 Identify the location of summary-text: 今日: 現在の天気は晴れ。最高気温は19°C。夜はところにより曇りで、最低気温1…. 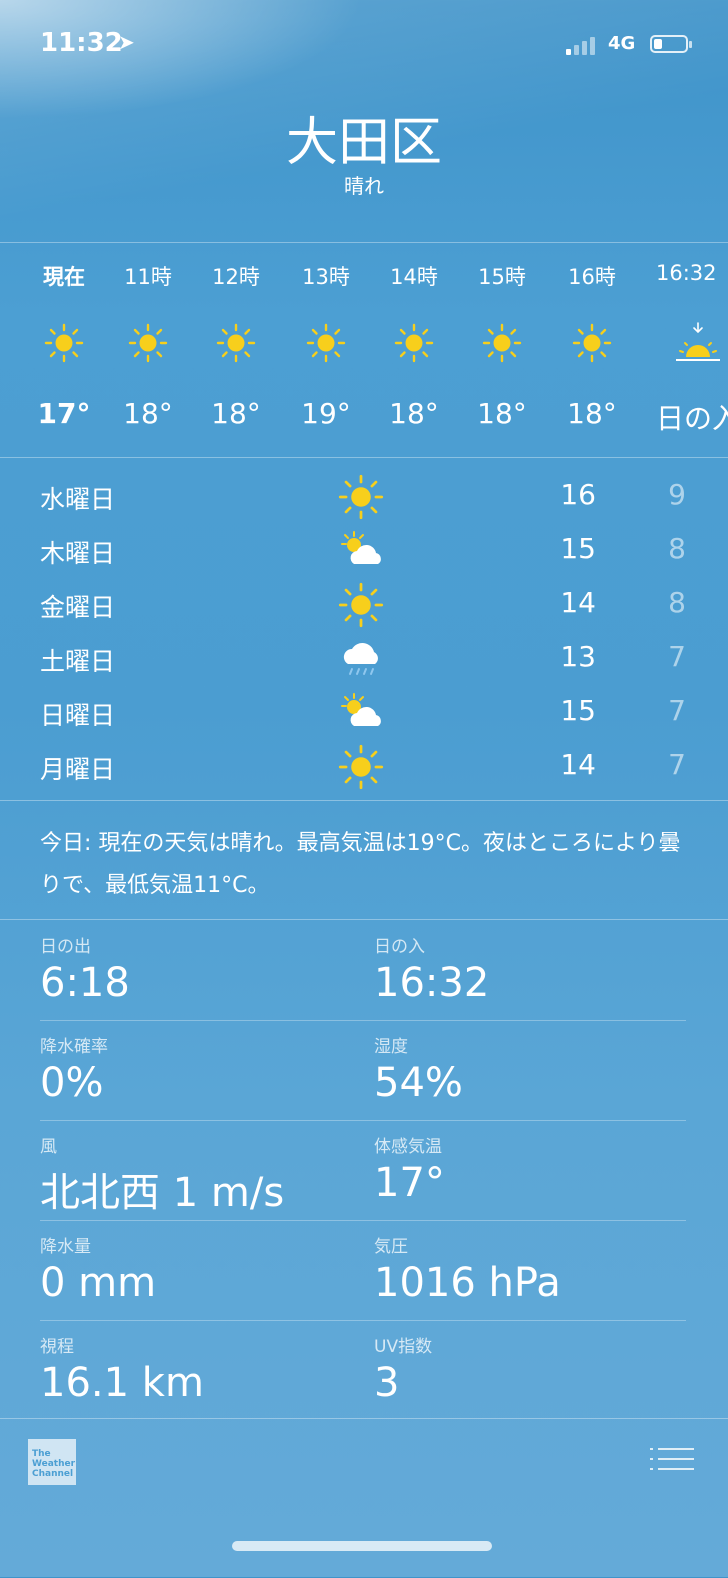
(360, 864).